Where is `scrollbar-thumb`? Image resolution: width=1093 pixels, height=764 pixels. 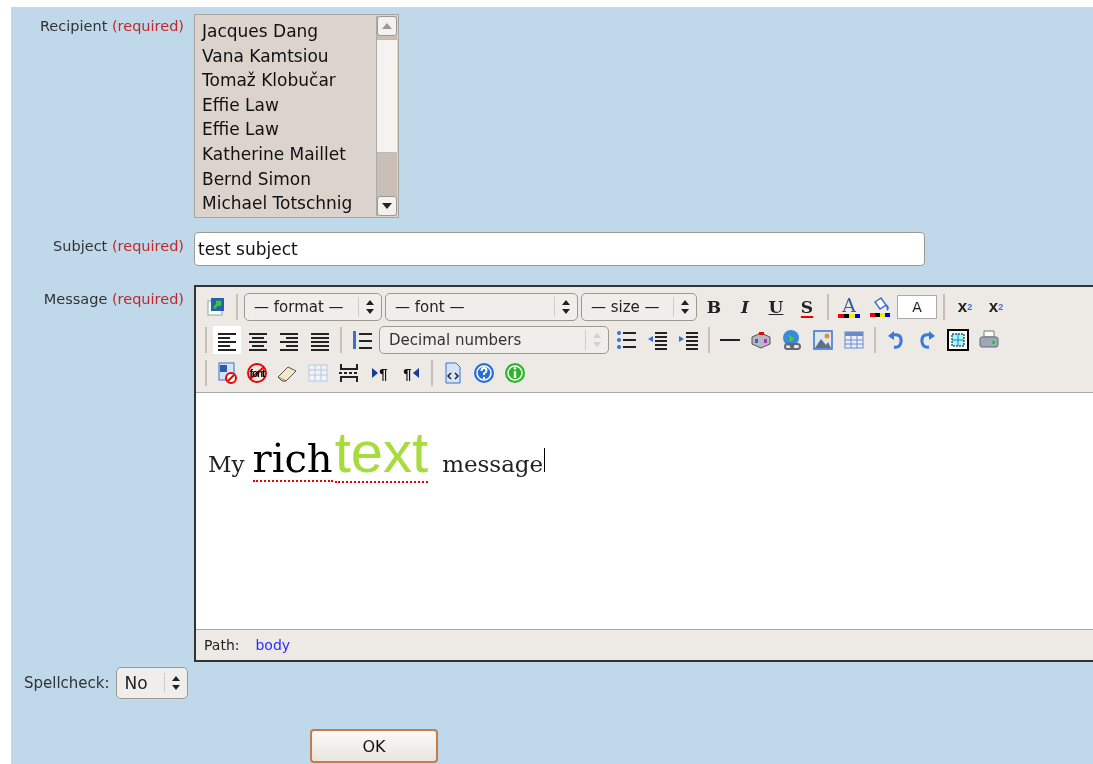
scrollbar-thumb is located at coordinates (387, 96).